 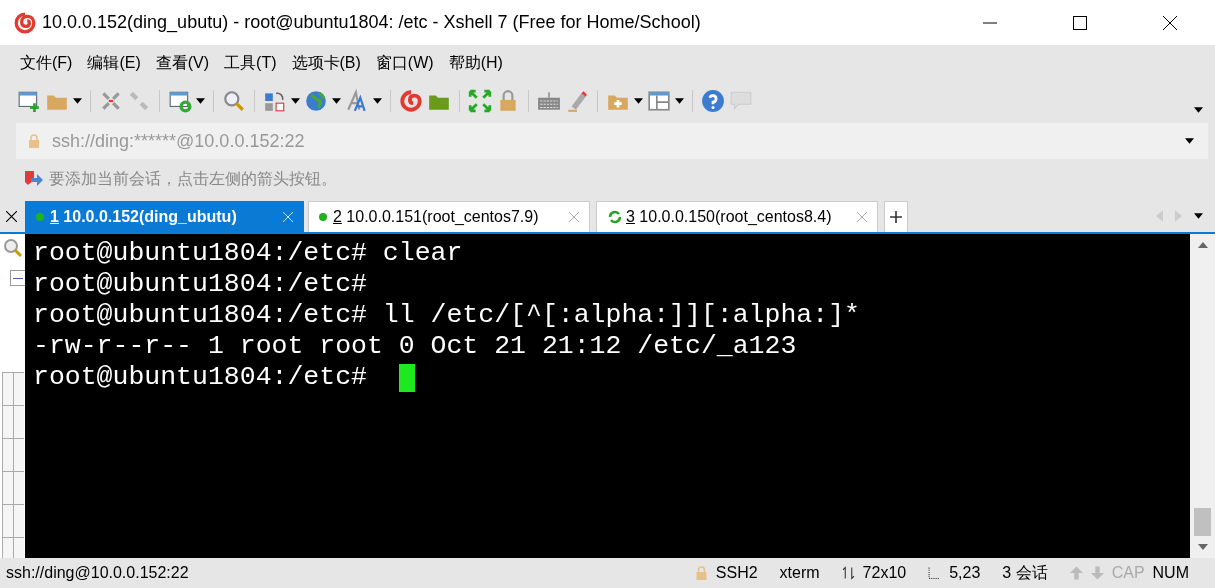 What do you see at coordinates (164, 216) in the screenshot?
I see `session-tab: 1 10.0.0.152(ding_ubutu)` at bounding box center [164, 216].